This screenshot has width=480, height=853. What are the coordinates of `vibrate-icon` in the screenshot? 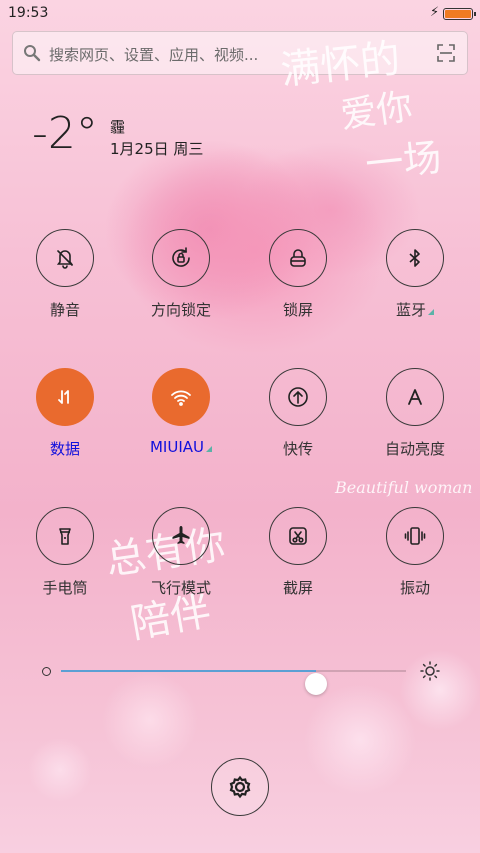 It's located at (415, 536).